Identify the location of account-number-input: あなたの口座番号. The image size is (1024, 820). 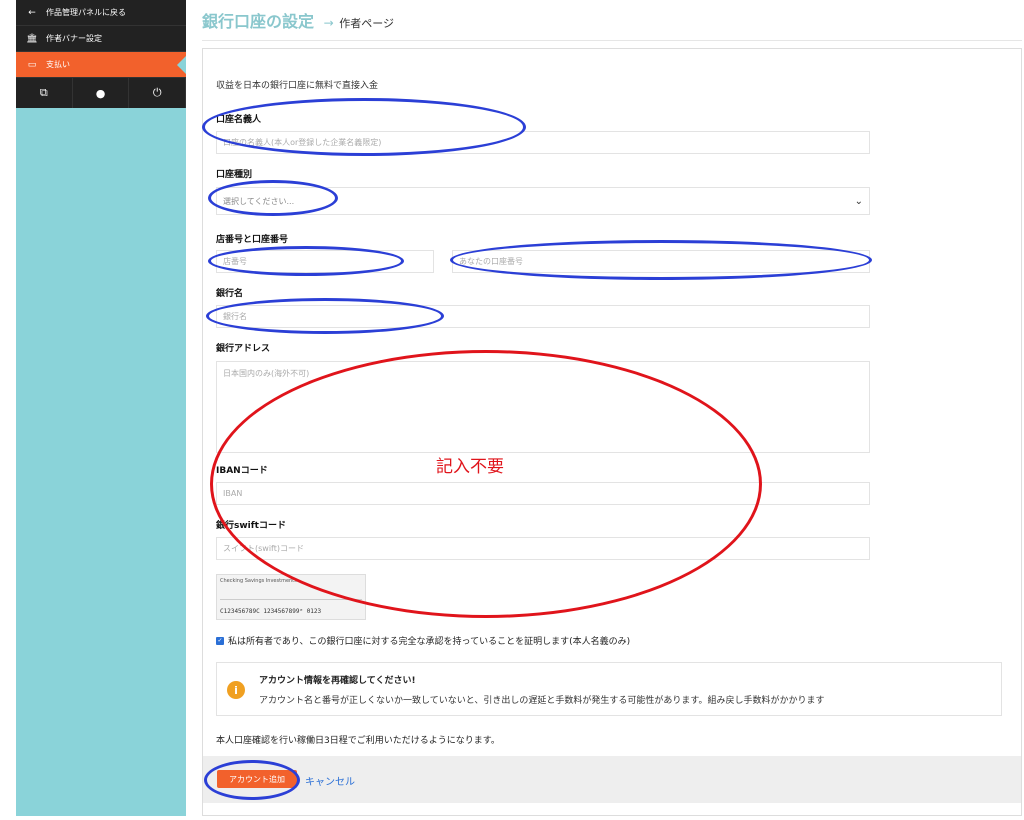
(661, 261).